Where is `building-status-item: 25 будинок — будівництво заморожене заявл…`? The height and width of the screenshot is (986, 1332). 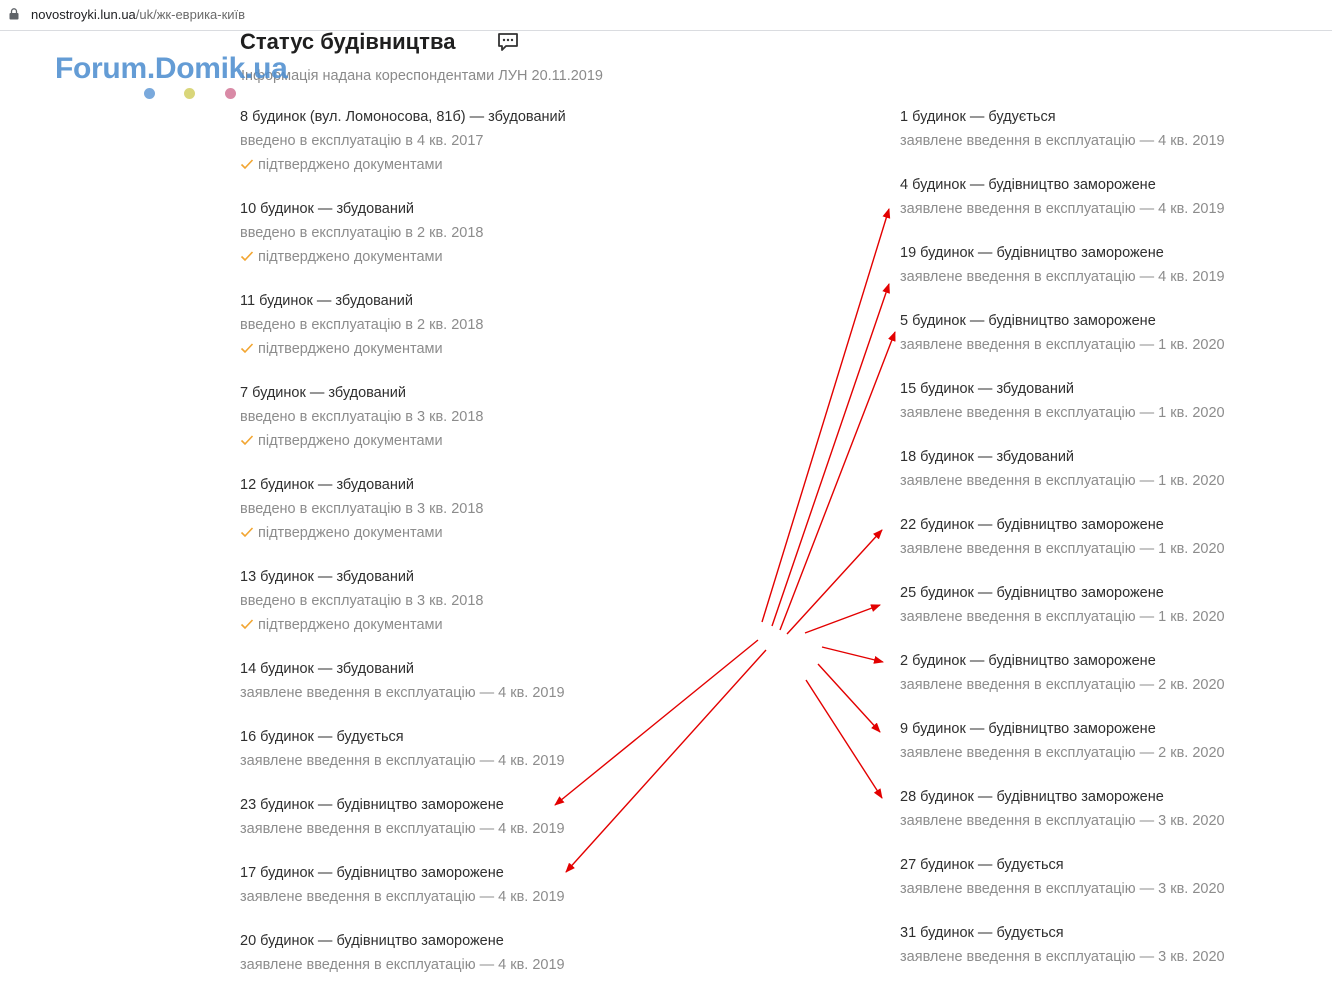 building-status-item: 25 будинок — будівництво заморожене заявл… is located at coordinates (1062, 605).